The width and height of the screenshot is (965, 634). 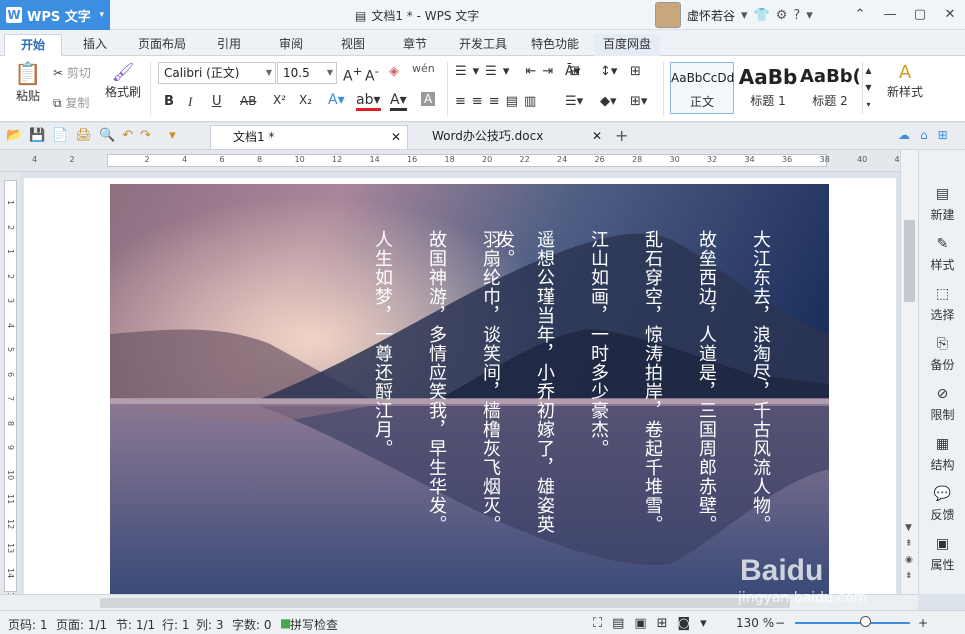 I want to click on new-tab-icon: +, so click(x=621, y=135).